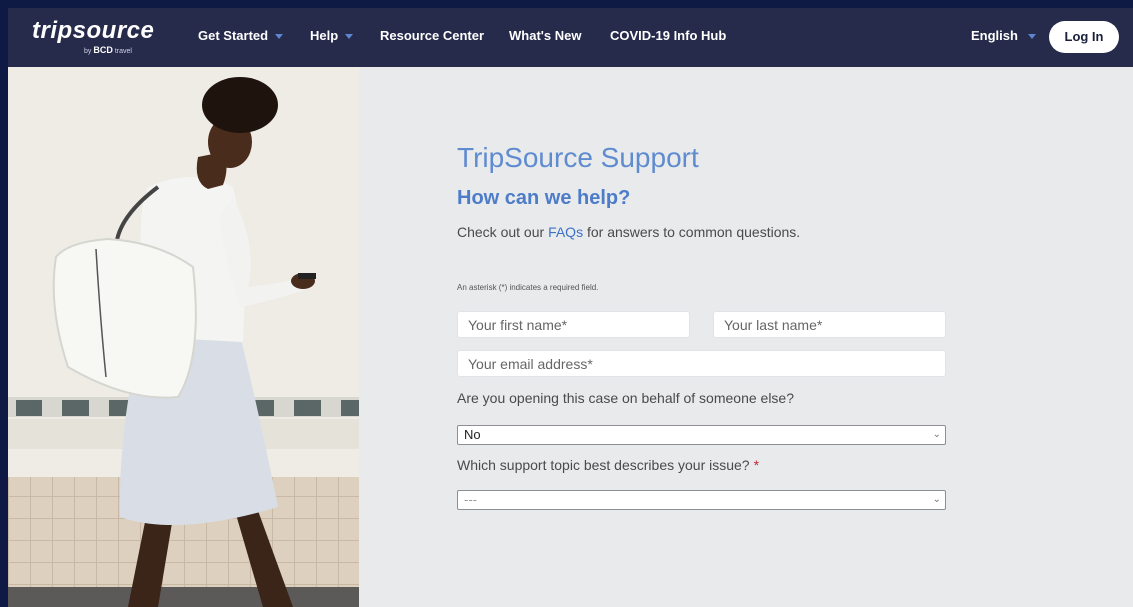 The height and width of the screenshot is (607, 1133). I want to click on language-selector: English, so click(1003, 35).